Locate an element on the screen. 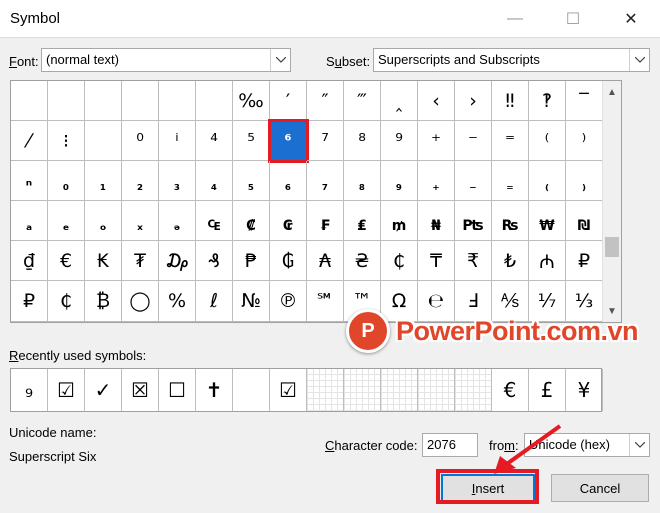 Image resolution: width=660 pixels, height=513 pixels. symbol-cell: ⁺ is located at coordinates (436, 141).